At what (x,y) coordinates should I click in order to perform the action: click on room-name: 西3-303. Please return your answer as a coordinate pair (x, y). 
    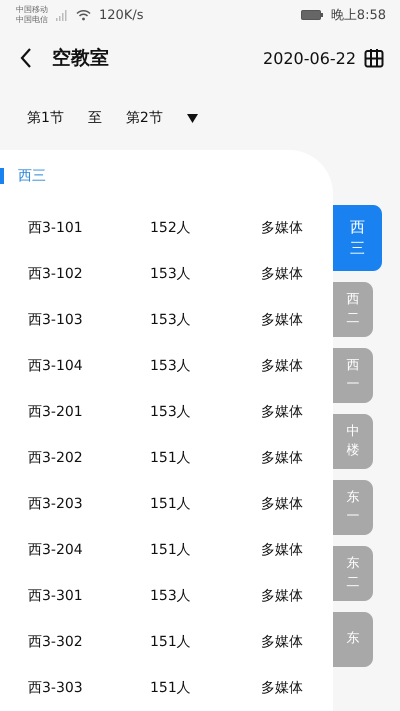
    Looking at the image, I should click on (56, 688).